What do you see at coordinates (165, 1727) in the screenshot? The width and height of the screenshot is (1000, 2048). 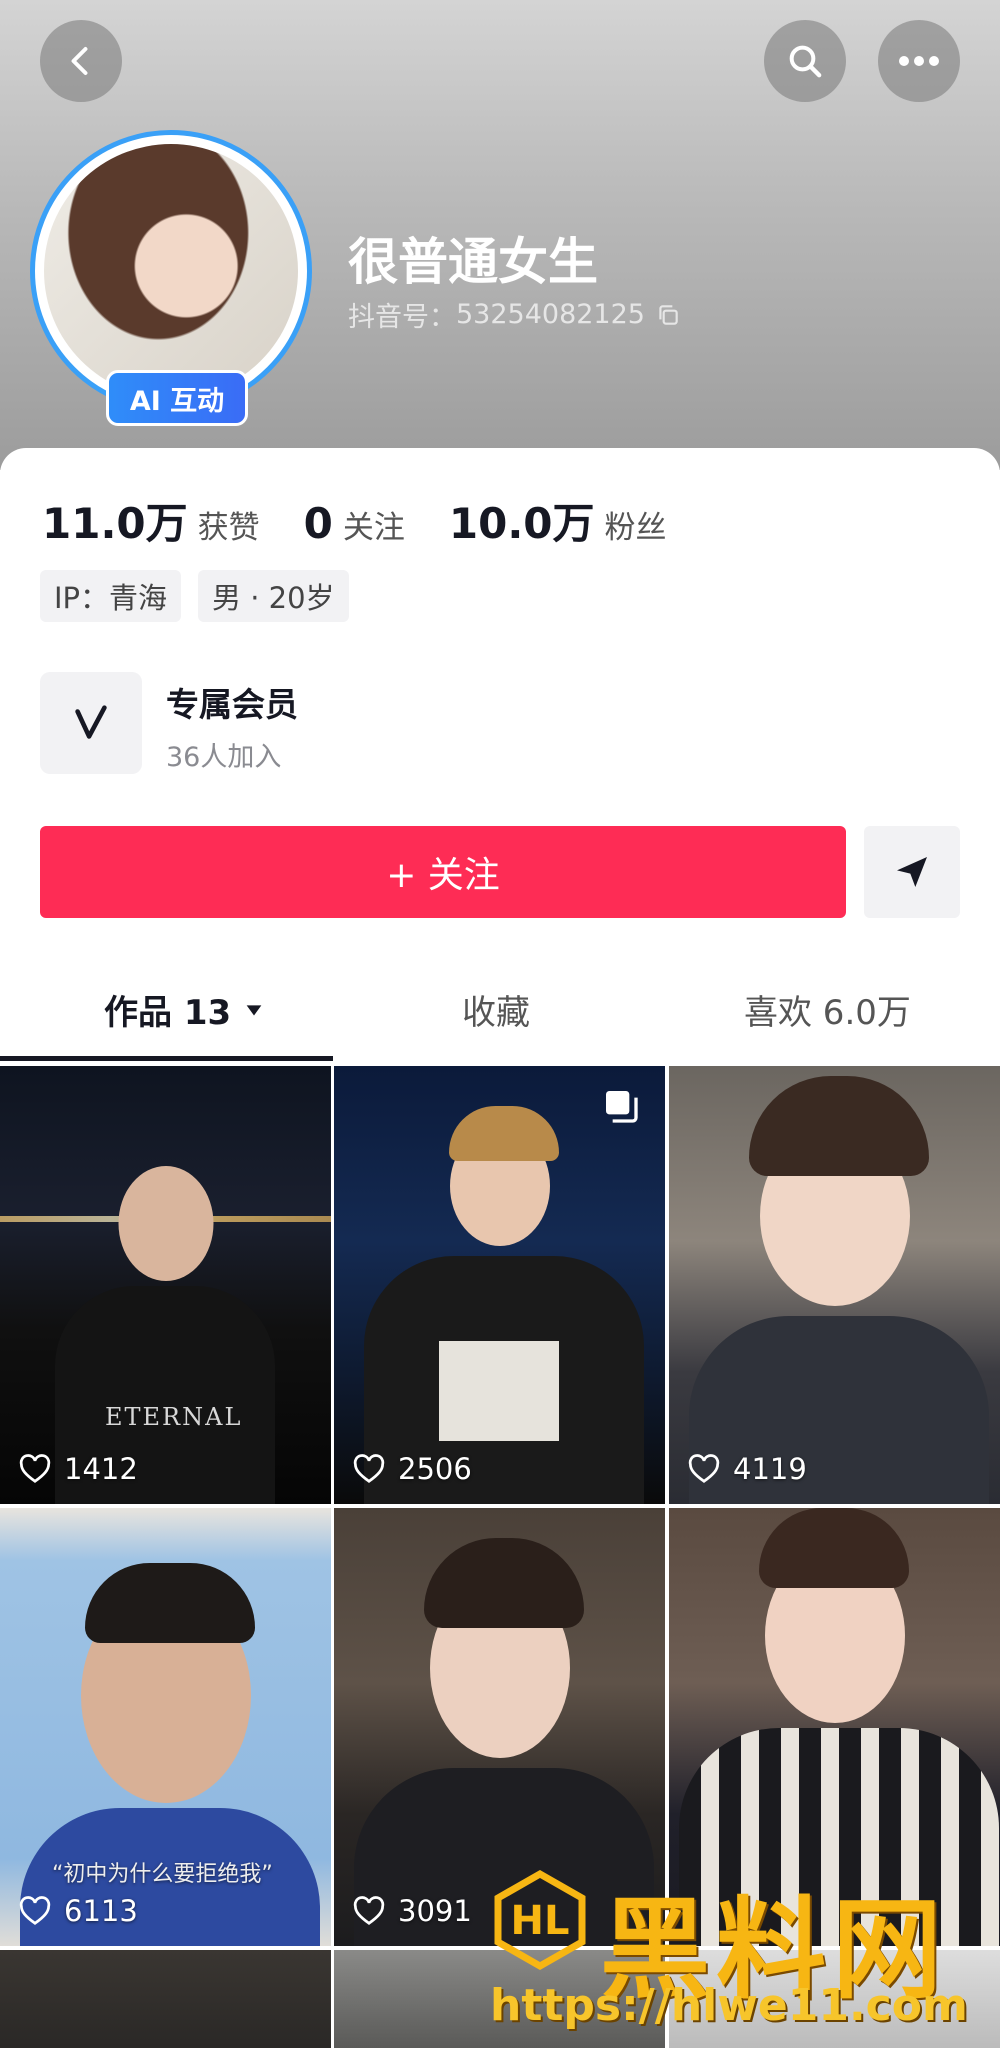 I see `video-thumbnail: “初中为什么要拒绝我” 6113` at bounding box center [165, 1727].